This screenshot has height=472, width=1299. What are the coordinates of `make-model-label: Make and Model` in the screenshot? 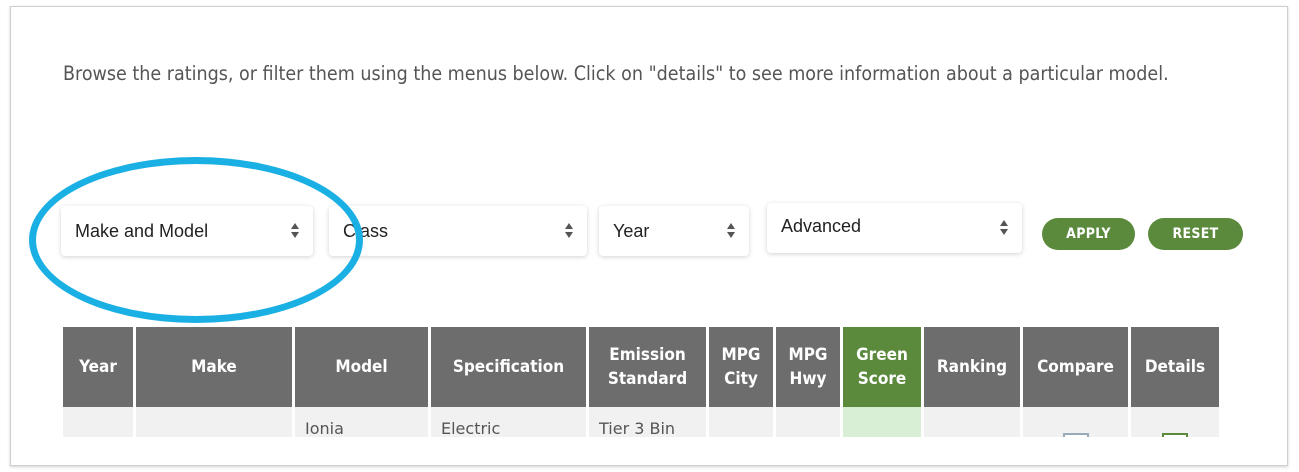 It's located at (142, 231).